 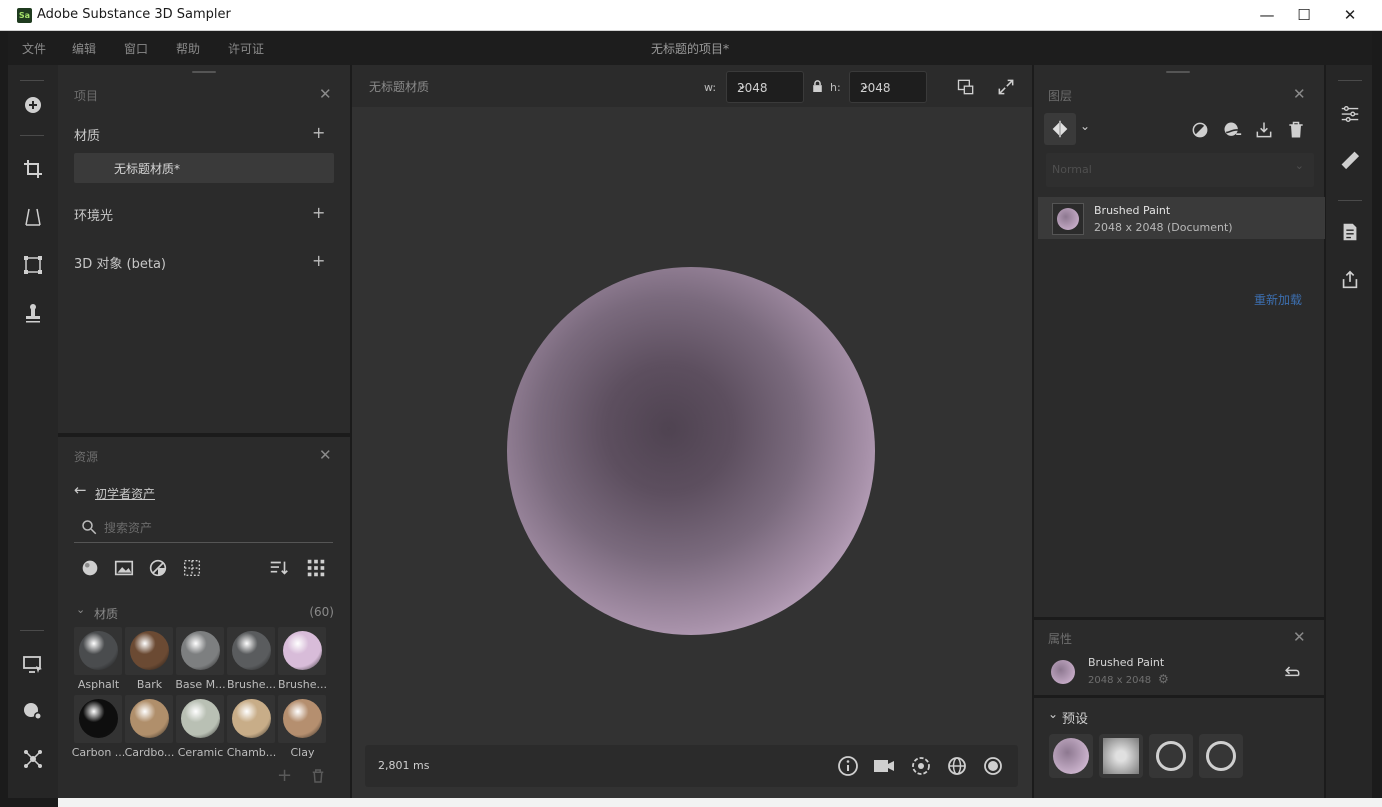 I want to click on compare-button, so click(x=1060, y=129).